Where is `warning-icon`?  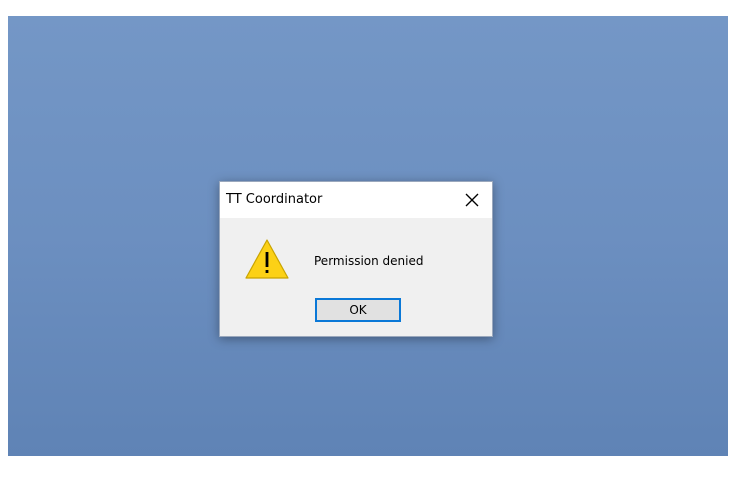 warning-icon is located at coordinates (267, 259).